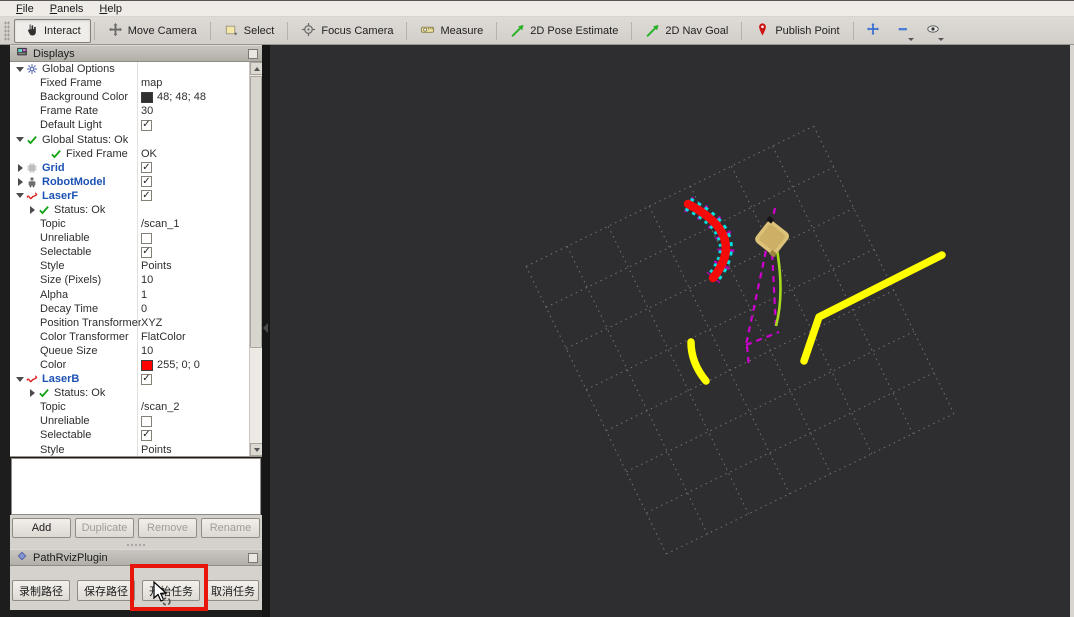 The height and width of the screenshot is (617, 1074). What do you see at coordinates (129, 69) in the screenshot?
I see `tree-row-global-options: Global Options` at bounding box center [129, 69].